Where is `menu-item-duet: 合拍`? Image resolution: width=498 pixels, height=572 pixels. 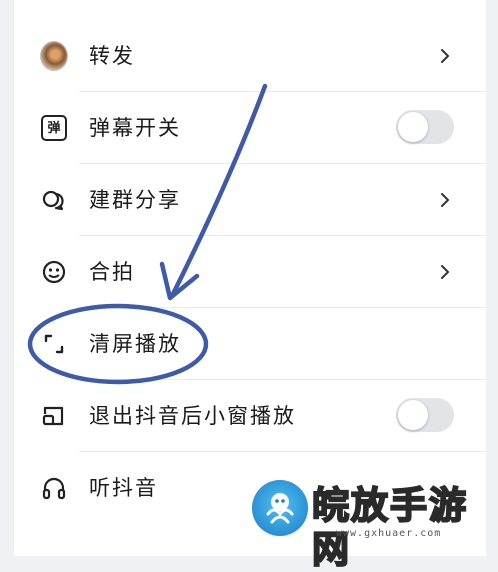 menu-item-duet: 合拍 is located at coordinates (250, 272).